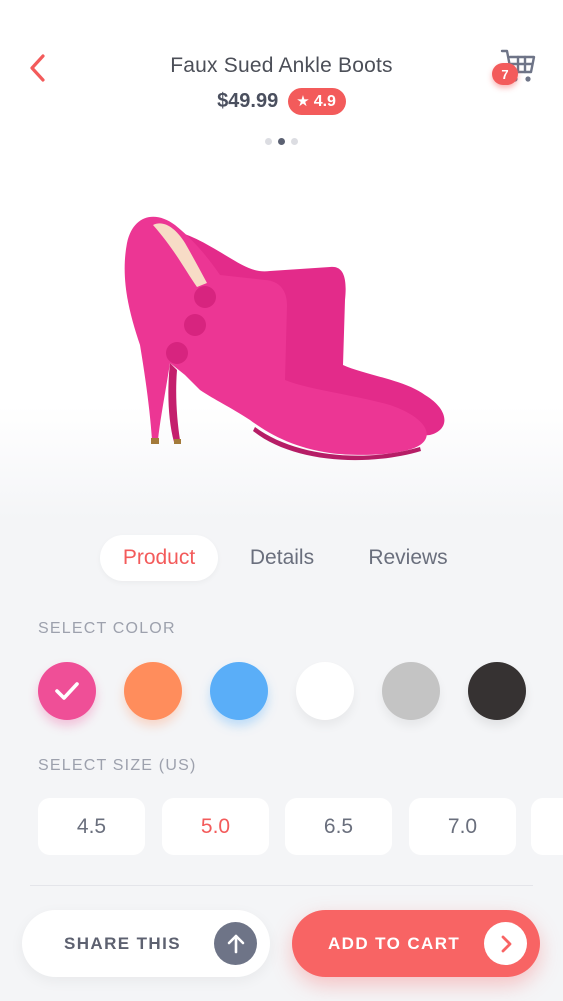 Image resolution: width=563 pixels, height=1001 pixels. What do you see at coordinates (281, 65) in the screenshot?
I see `product-title: Faux Sued Ankle Boots` at bounding box center [281, 65].